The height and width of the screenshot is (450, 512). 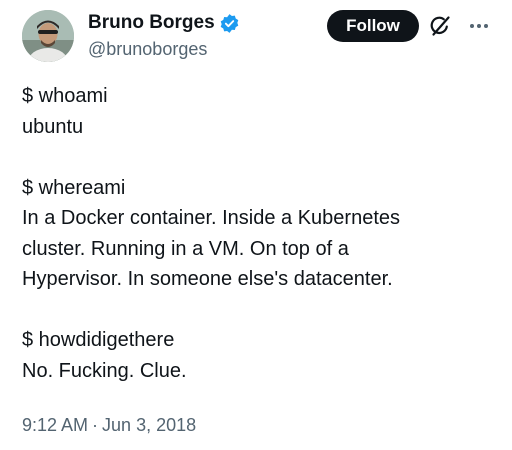 What do you see at coordinates (151, 23) in the screenshot?
I see `author-name: Bruno Borges` at bounding box center [151, 23].